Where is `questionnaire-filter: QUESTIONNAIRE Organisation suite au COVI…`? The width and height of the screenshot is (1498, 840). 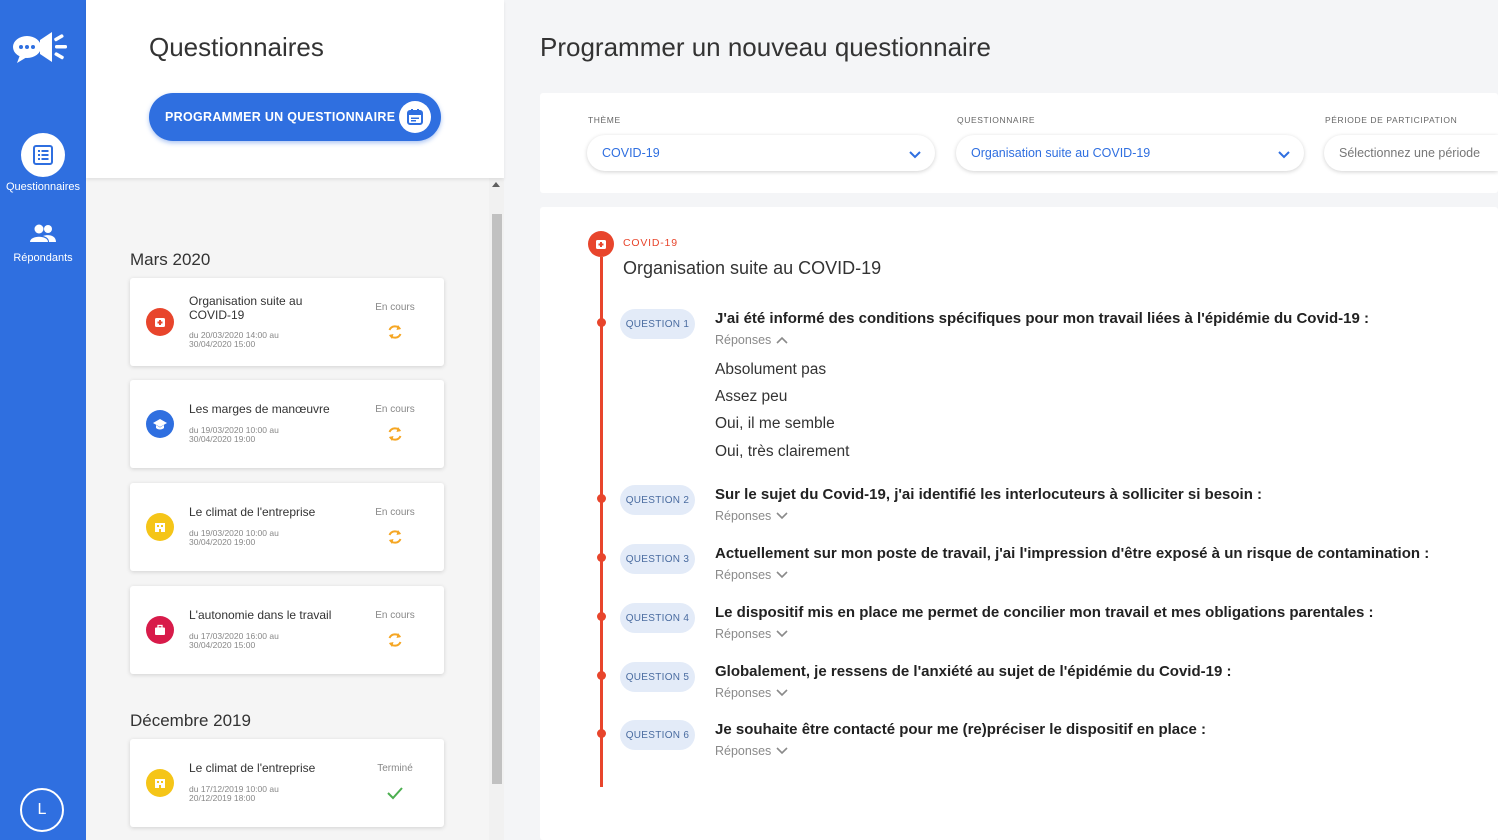 questionnaire-filter: QUESTIONNAIRE Organisation suite au COVI… is located at coordinates (1130, 143).